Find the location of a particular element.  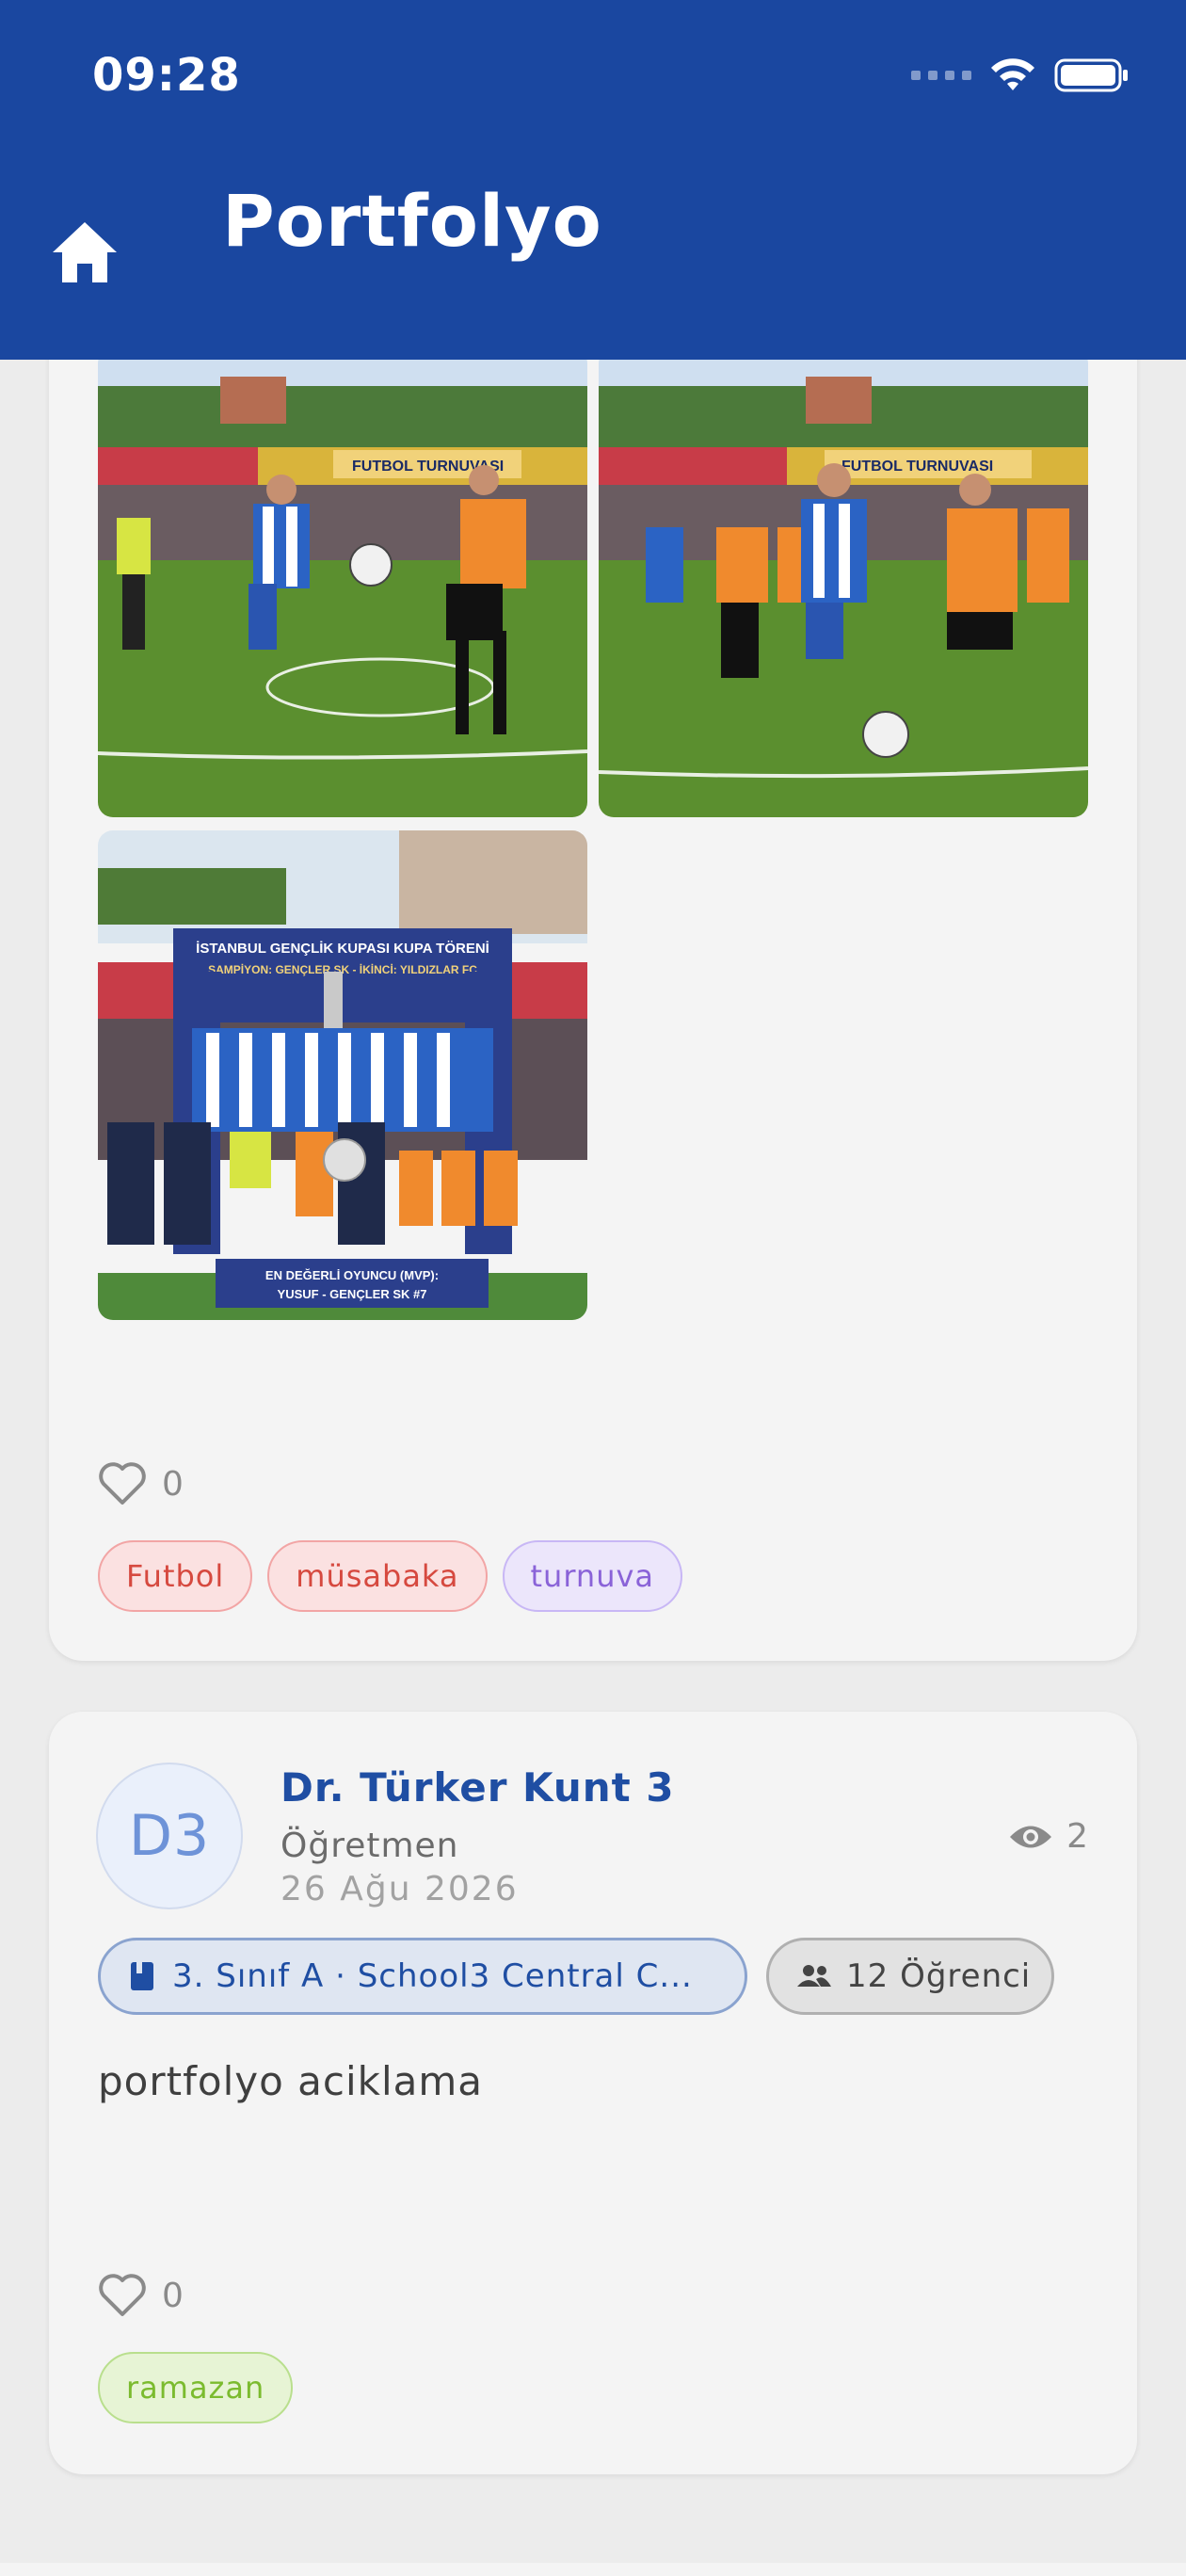

bottom-edge is located at coordinates (593, 2569).